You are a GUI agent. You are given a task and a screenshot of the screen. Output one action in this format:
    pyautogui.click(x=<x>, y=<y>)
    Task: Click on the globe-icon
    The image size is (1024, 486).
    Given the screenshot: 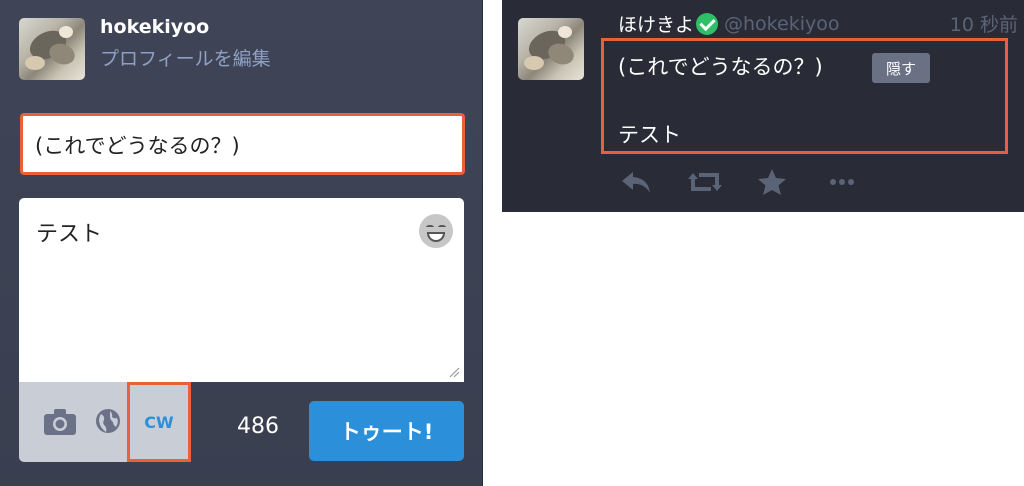 What is the action you would take?
    pyautogui.click(x=108, y=421)
    